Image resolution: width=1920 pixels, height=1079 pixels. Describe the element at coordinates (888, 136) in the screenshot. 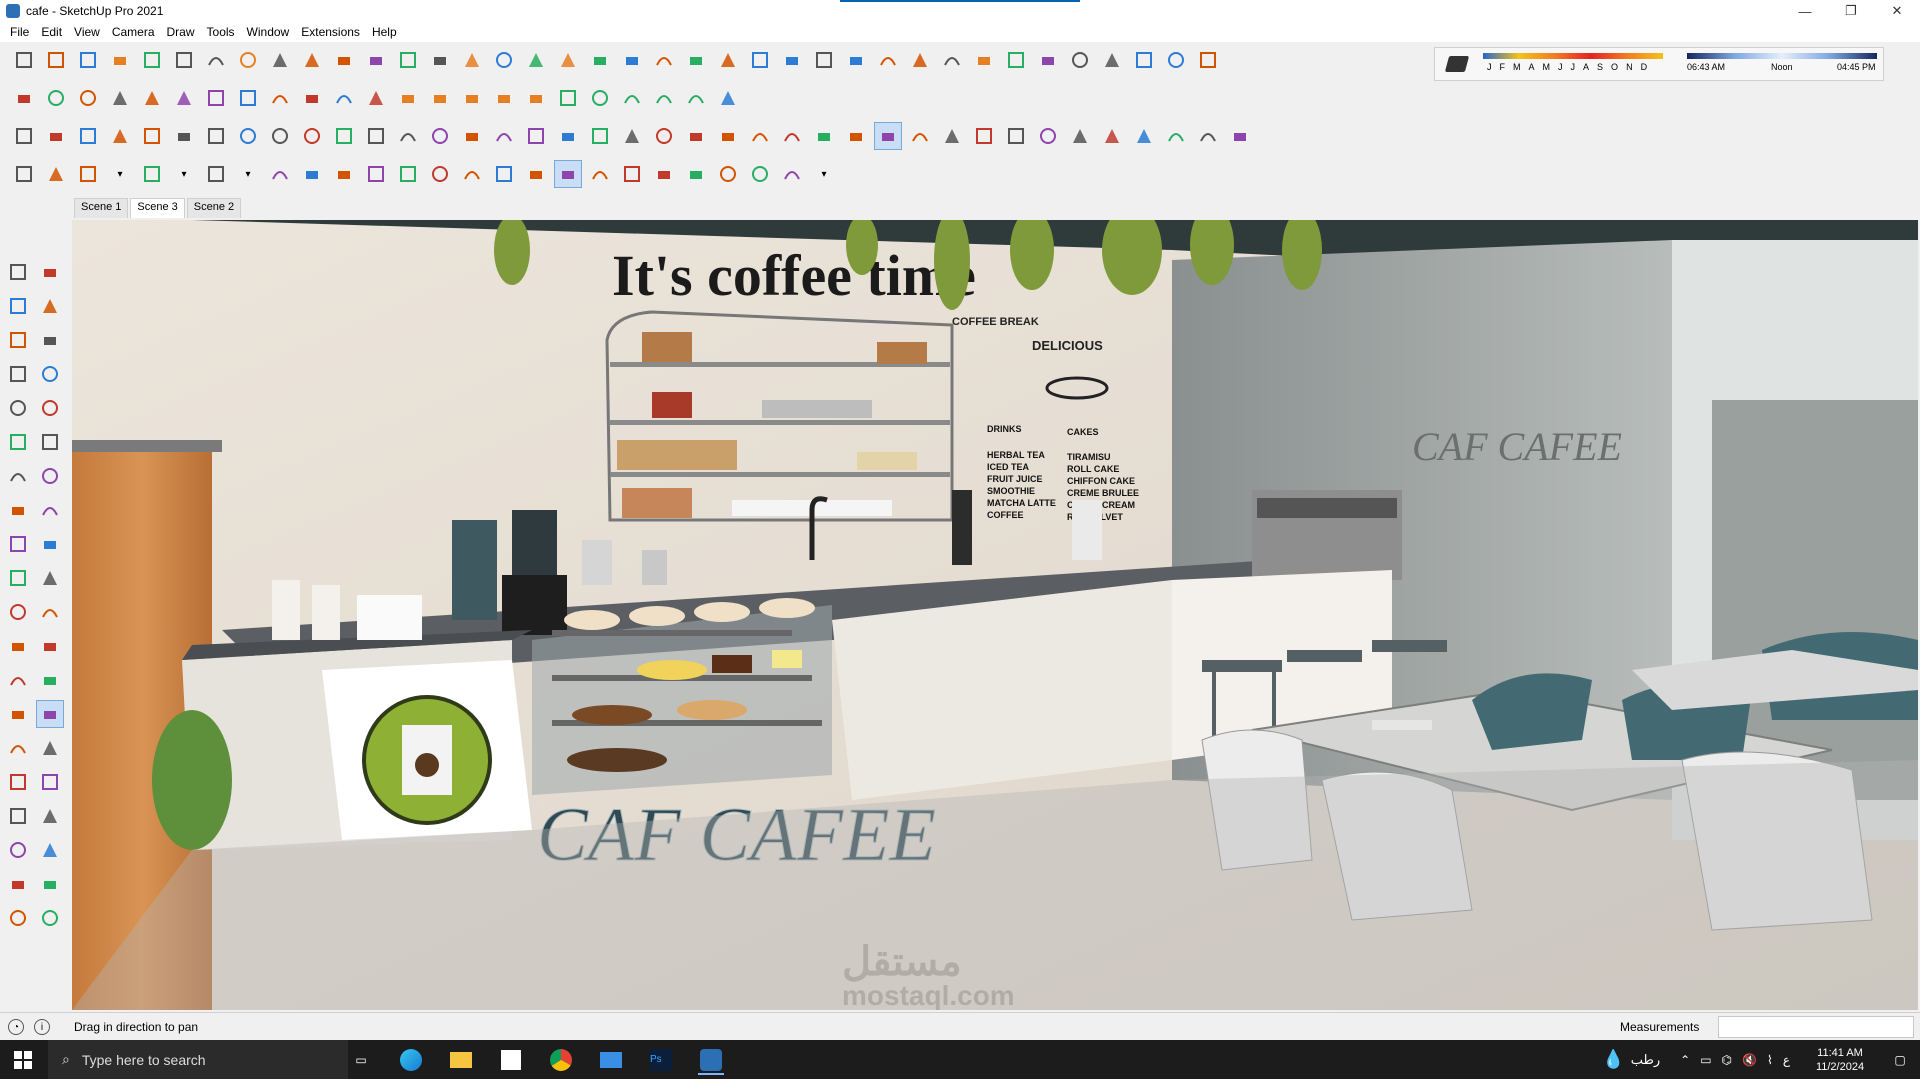

I see `pan-icon` at that location.